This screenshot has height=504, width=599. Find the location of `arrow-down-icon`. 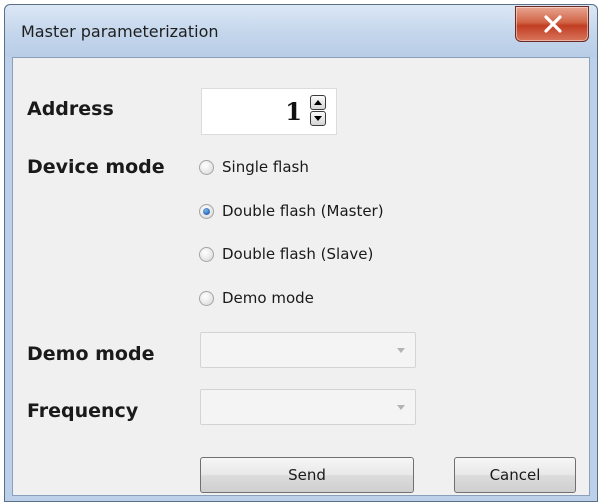

arrow-down-icon is located at coordinates (318, 118).